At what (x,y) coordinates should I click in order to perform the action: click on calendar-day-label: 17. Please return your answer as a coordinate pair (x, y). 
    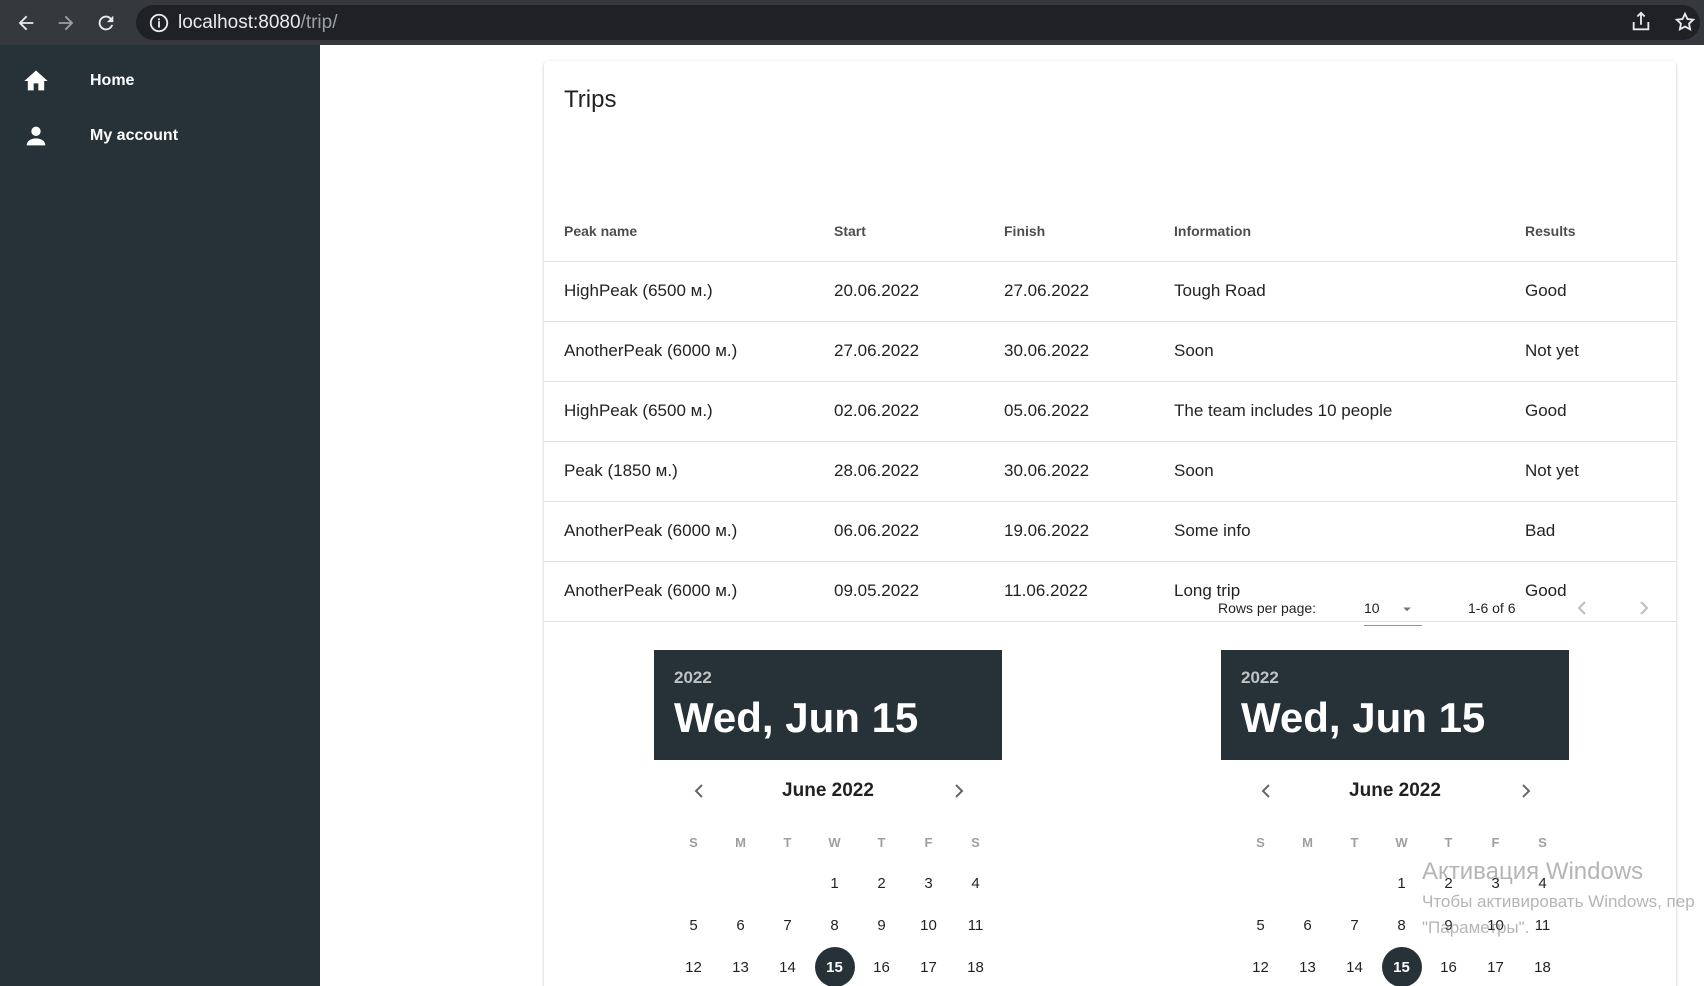
    Looking at the image, I should click on (1495, 967).